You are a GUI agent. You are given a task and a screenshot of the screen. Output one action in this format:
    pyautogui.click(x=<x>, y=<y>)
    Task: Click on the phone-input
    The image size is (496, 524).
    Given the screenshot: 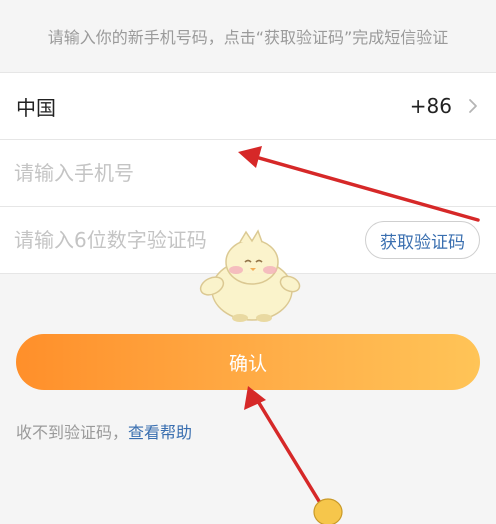 What is the action you would take?
    pyautogui.click(x=214, y=173)
    